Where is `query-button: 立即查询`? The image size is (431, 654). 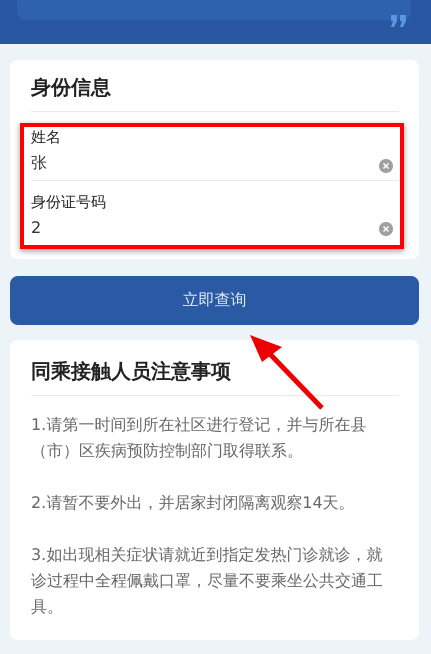
query-button: 立即查询 is located at coordinates (214, 300).